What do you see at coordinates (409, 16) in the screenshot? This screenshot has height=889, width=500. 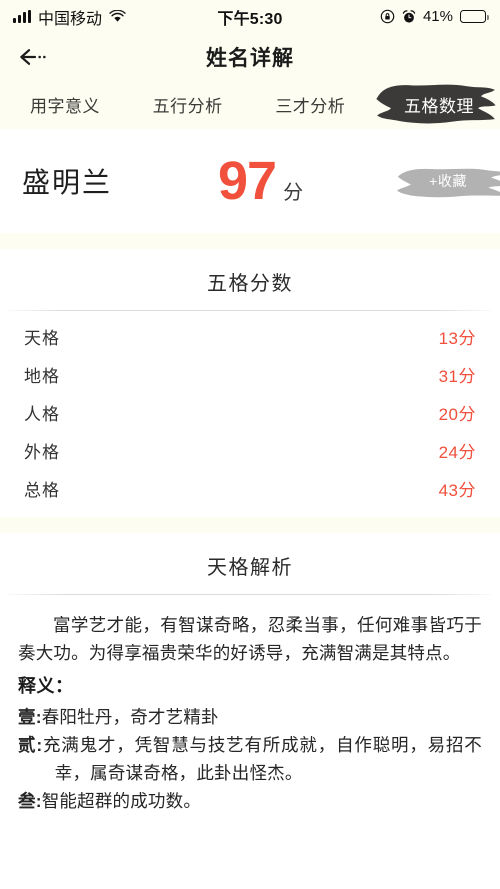 I see `alarm-clock-icon` at bounding box center [409, 16].